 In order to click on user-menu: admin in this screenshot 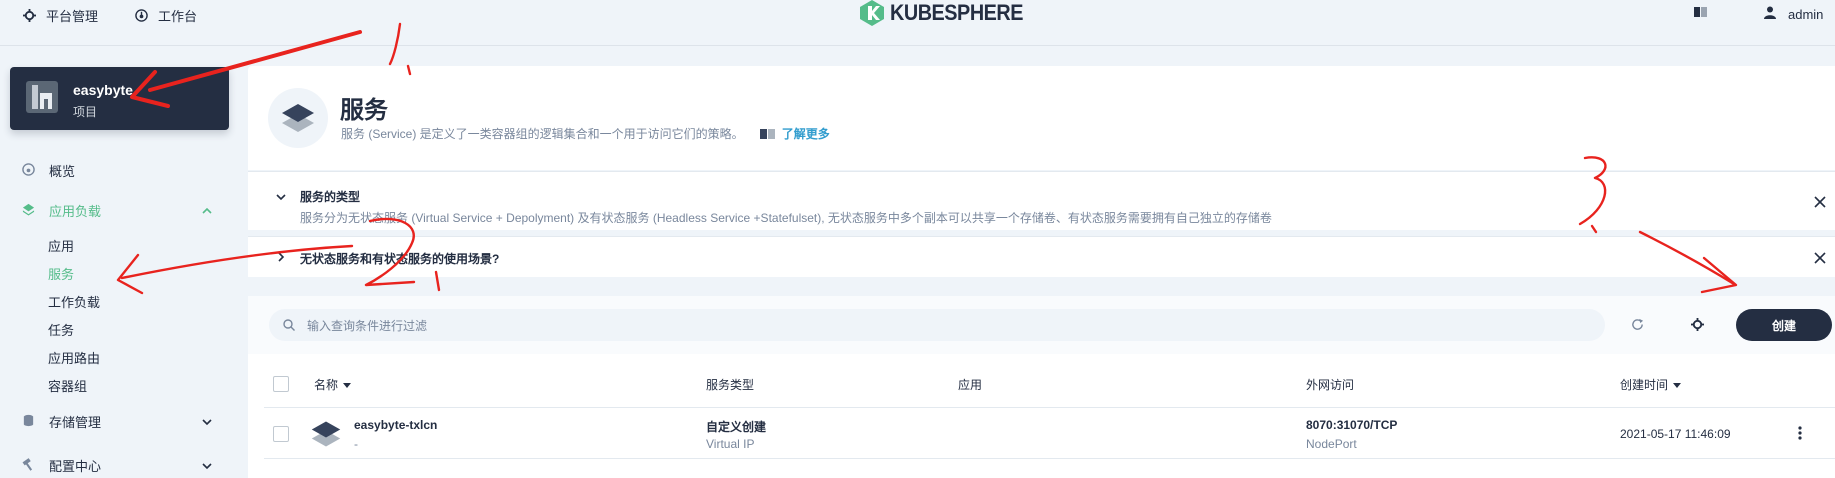, I will do `click(1793, 14)`.